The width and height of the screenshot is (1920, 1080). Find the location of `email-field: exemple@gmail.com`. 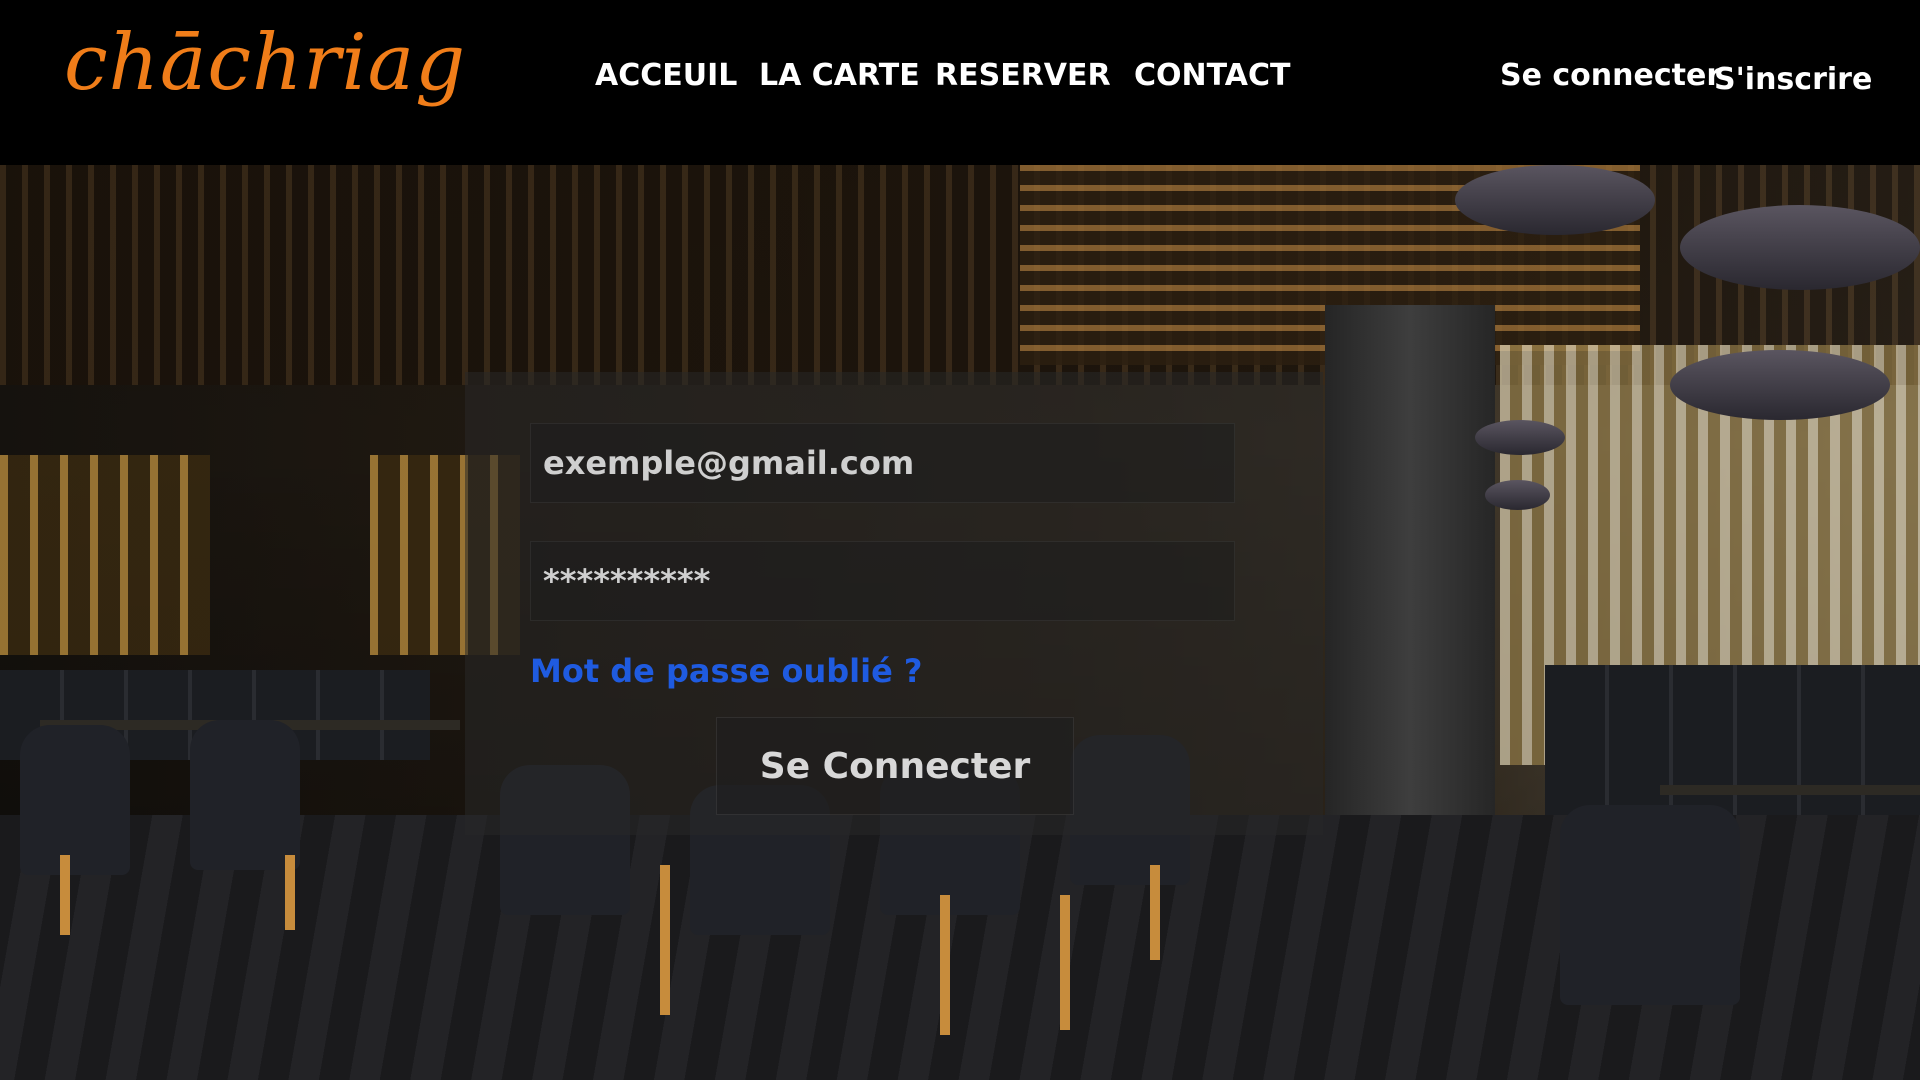

email-field: exemple@gmail.com is located at coordinates (882, 463).